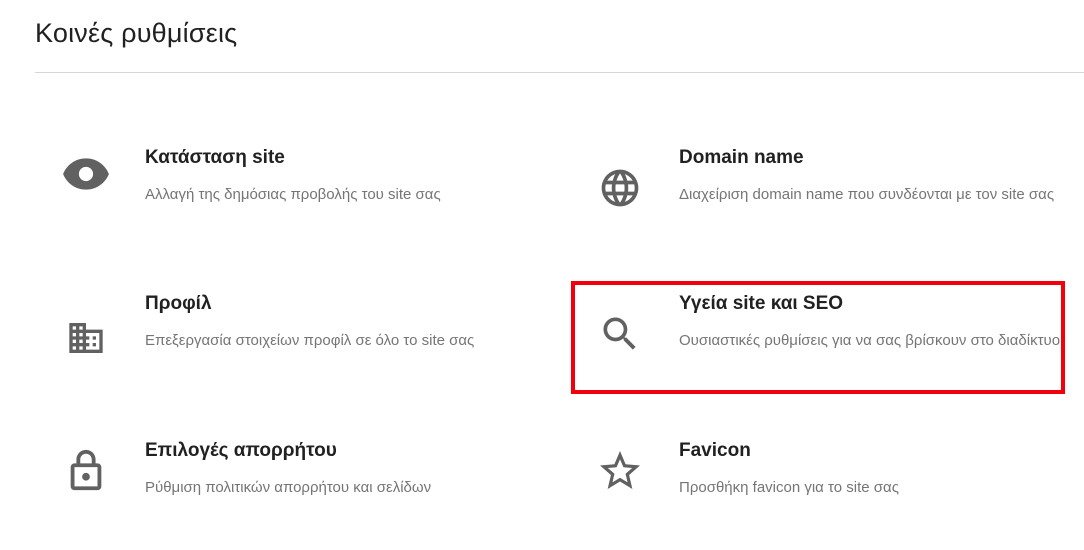 Image resolution: width=1084 pixels, height=550 pixels. Describe the element at coordinates (715, 450) in the screenshot. I see `setting-title: Favicon` at that location.